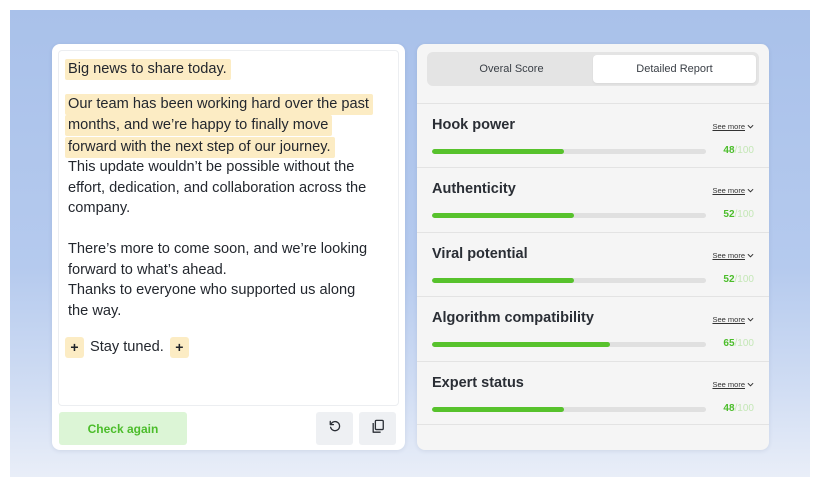  I want to click on closing-text: Stay tuned., so click(127, 347).